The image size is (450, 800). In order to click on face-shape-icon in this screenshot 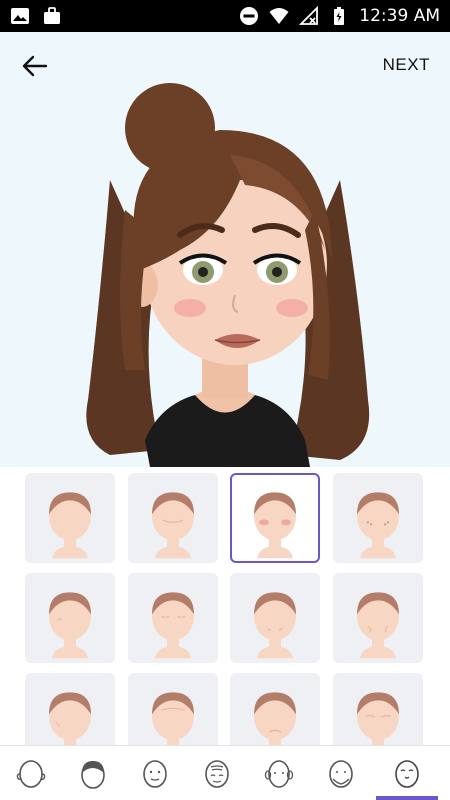, I will do `click(31, 773)`.